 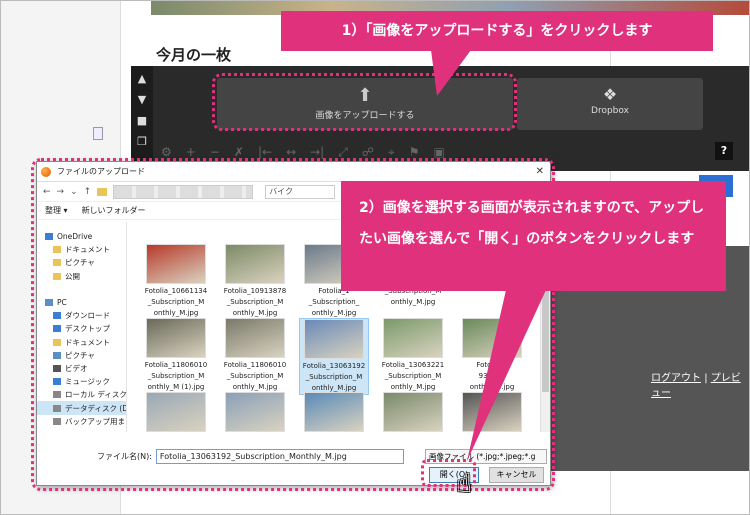 I want to click on trash-icon: ■, so click(x=142, y=120).